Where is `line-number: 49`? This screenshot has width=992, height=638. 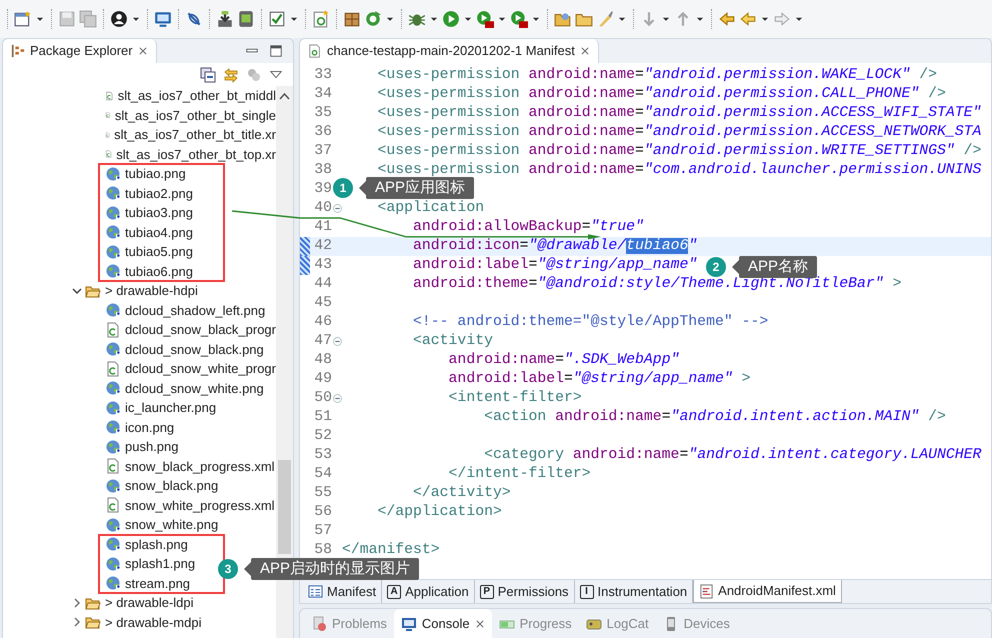 line-number: 49 is located at coordinates (322, 380).